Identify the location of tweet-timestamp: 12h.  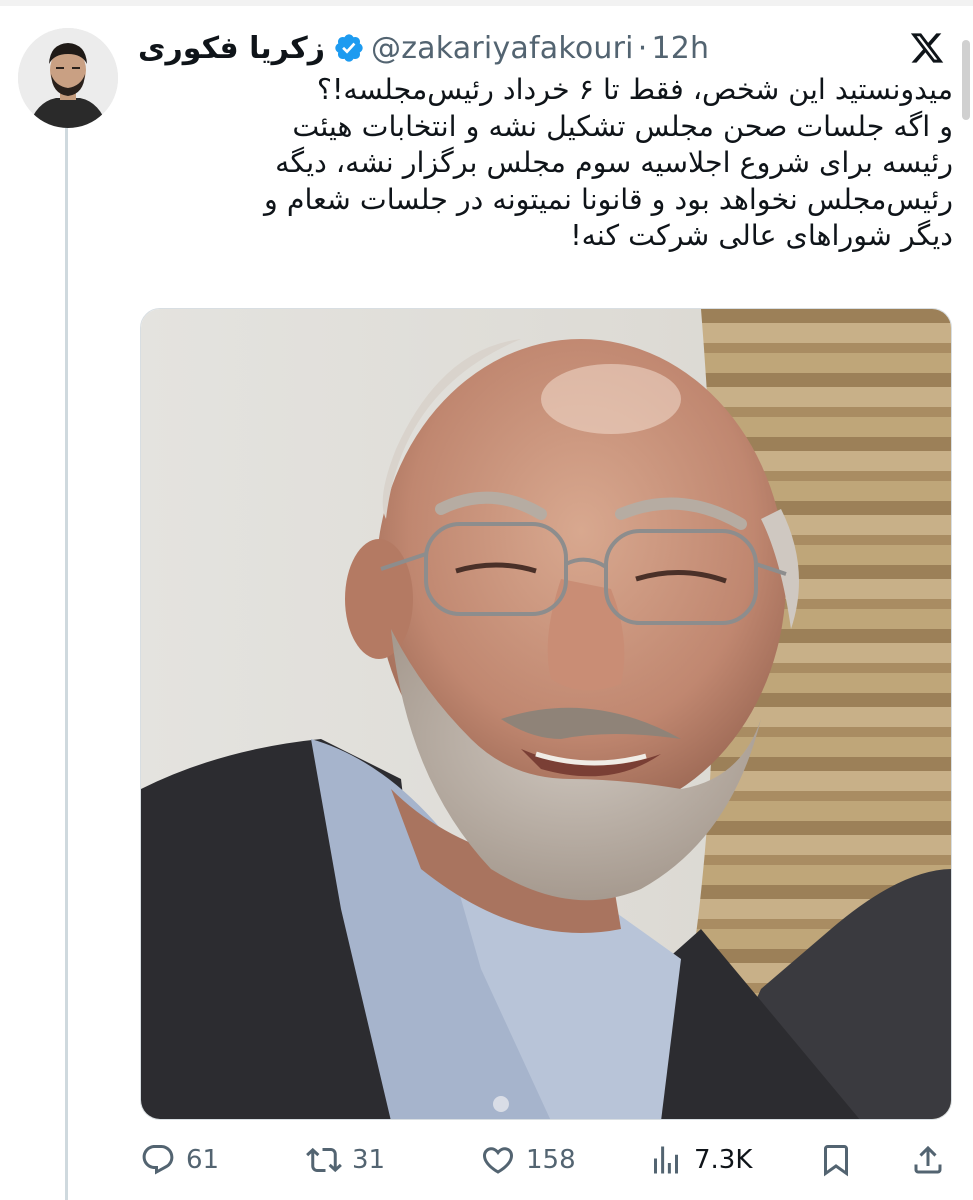
(680, 48).